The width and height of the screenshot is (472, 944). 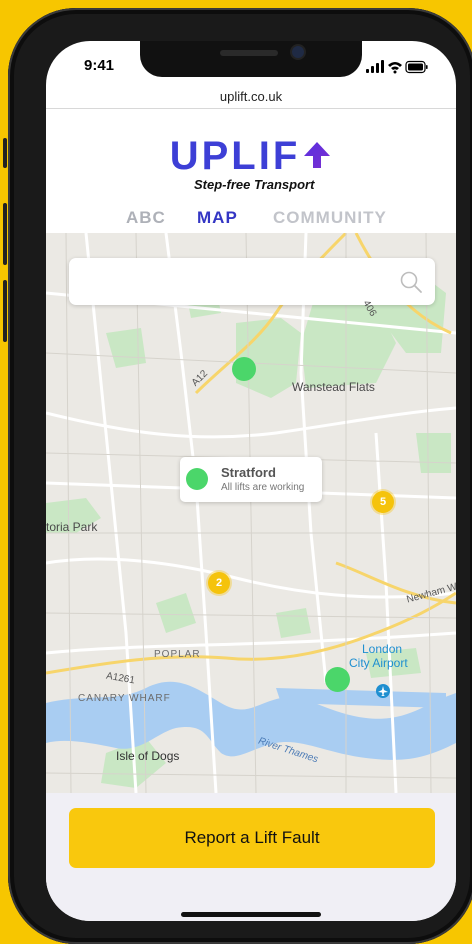 What do you see at coordinates (233, 282) in the screenshot?
I see `search-input` at bounding box center [233, 282].